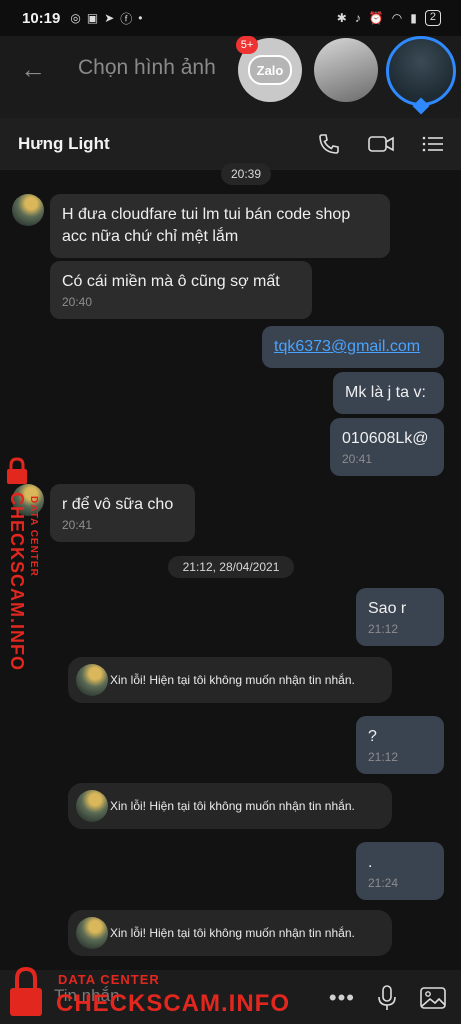 Image resolution: width=461 pixels, height=1024 pixels. I want to click on outgoing-message: Mk là j ta v:, so click(388, 393).